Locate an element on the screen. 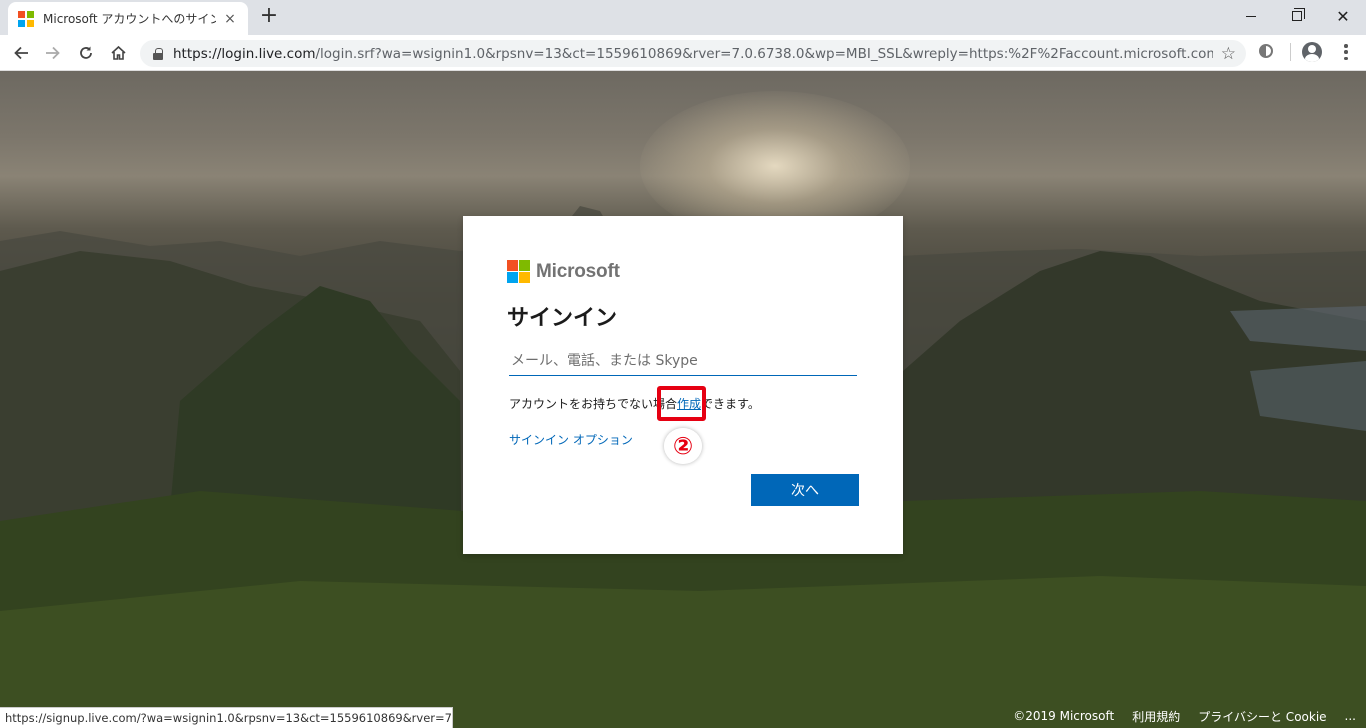 The width and height of the screenshot is (1366, 728). menu-dots-icon is located at coordinates (1346, 52).